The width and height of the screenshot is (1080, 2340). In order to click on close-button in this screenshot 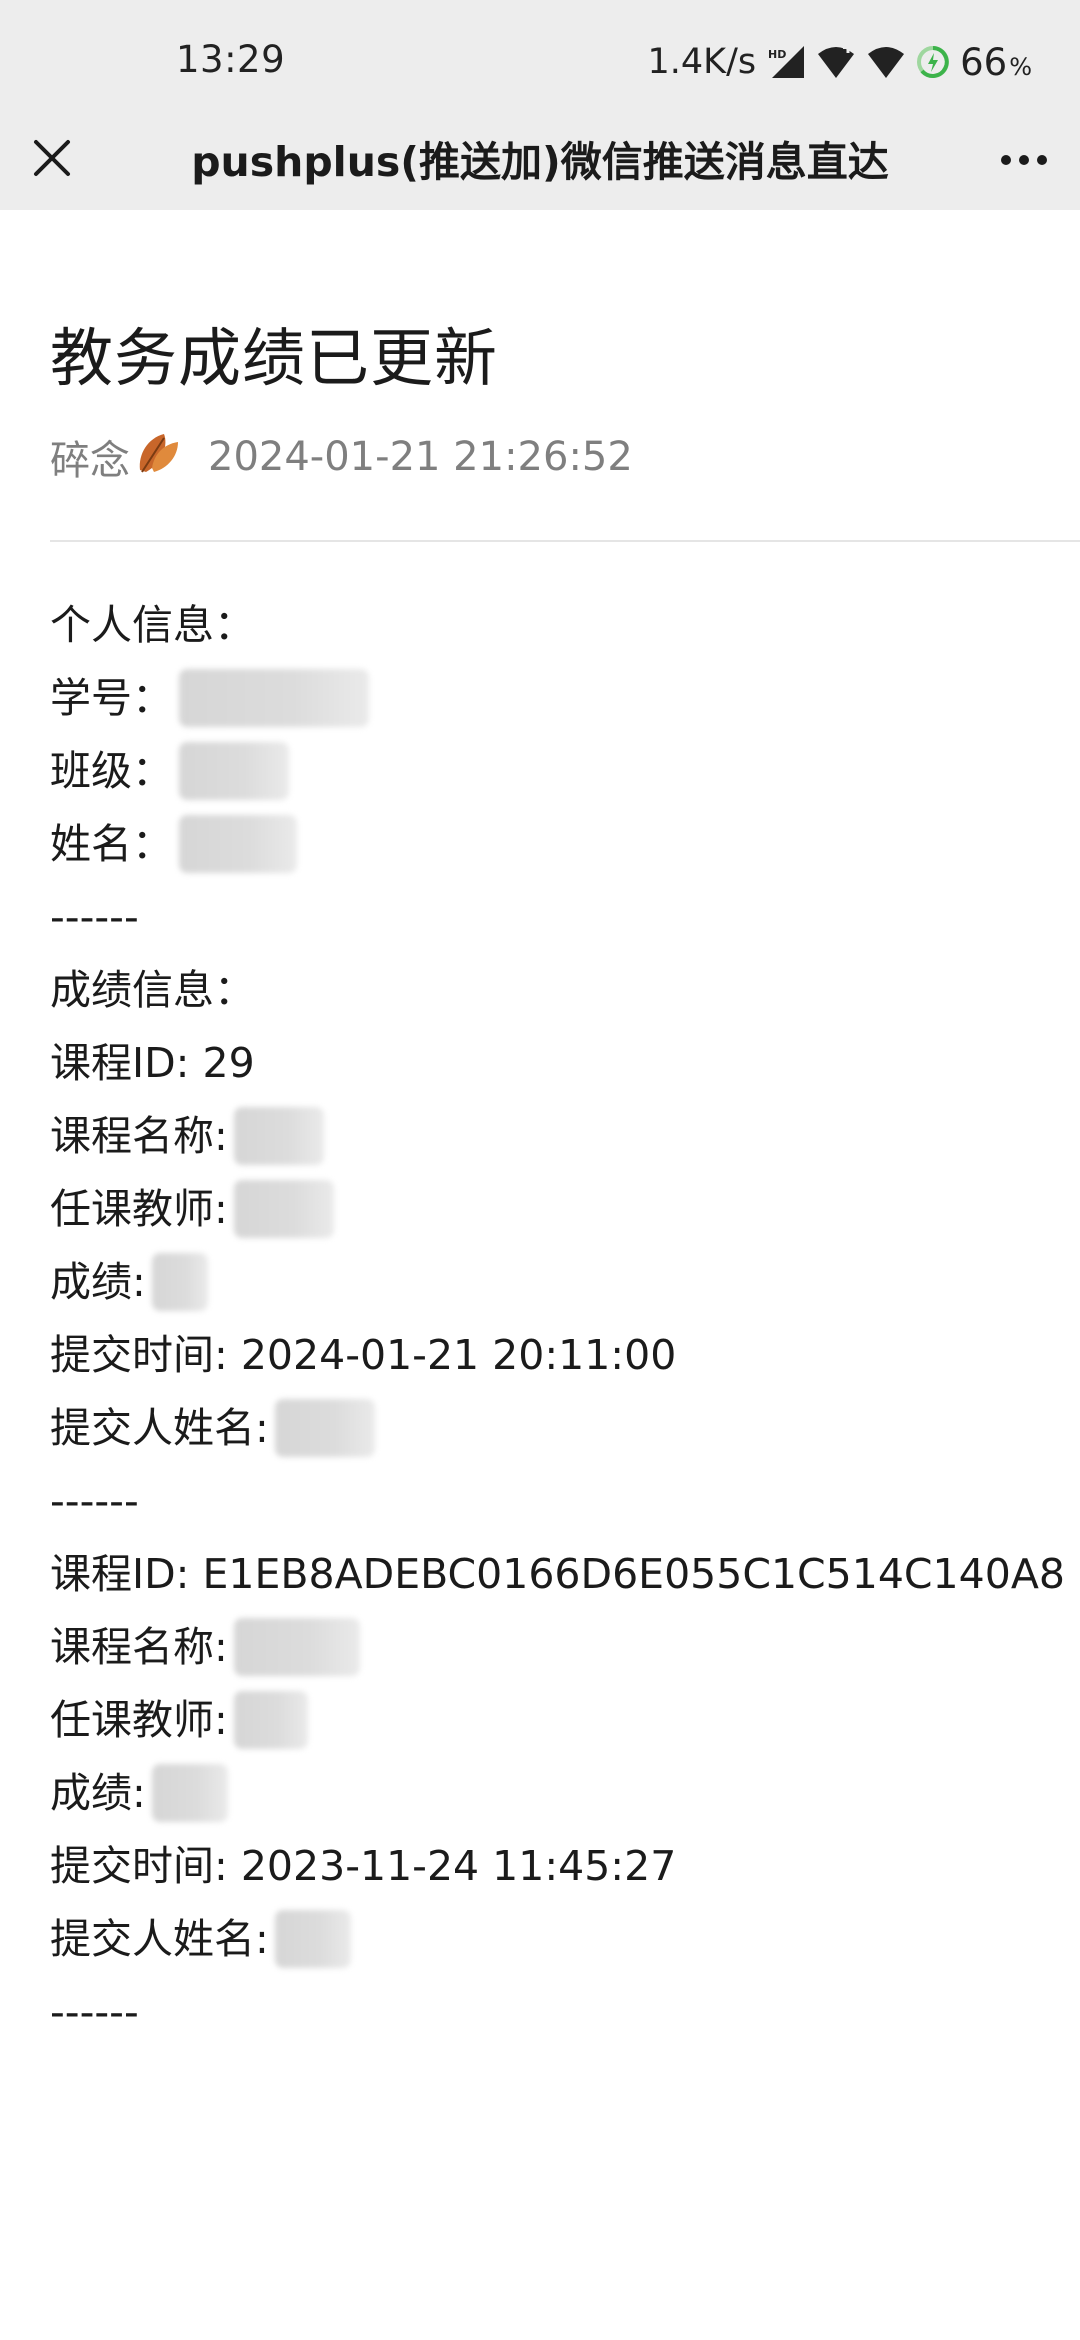, I will do `click(52, 160)`.